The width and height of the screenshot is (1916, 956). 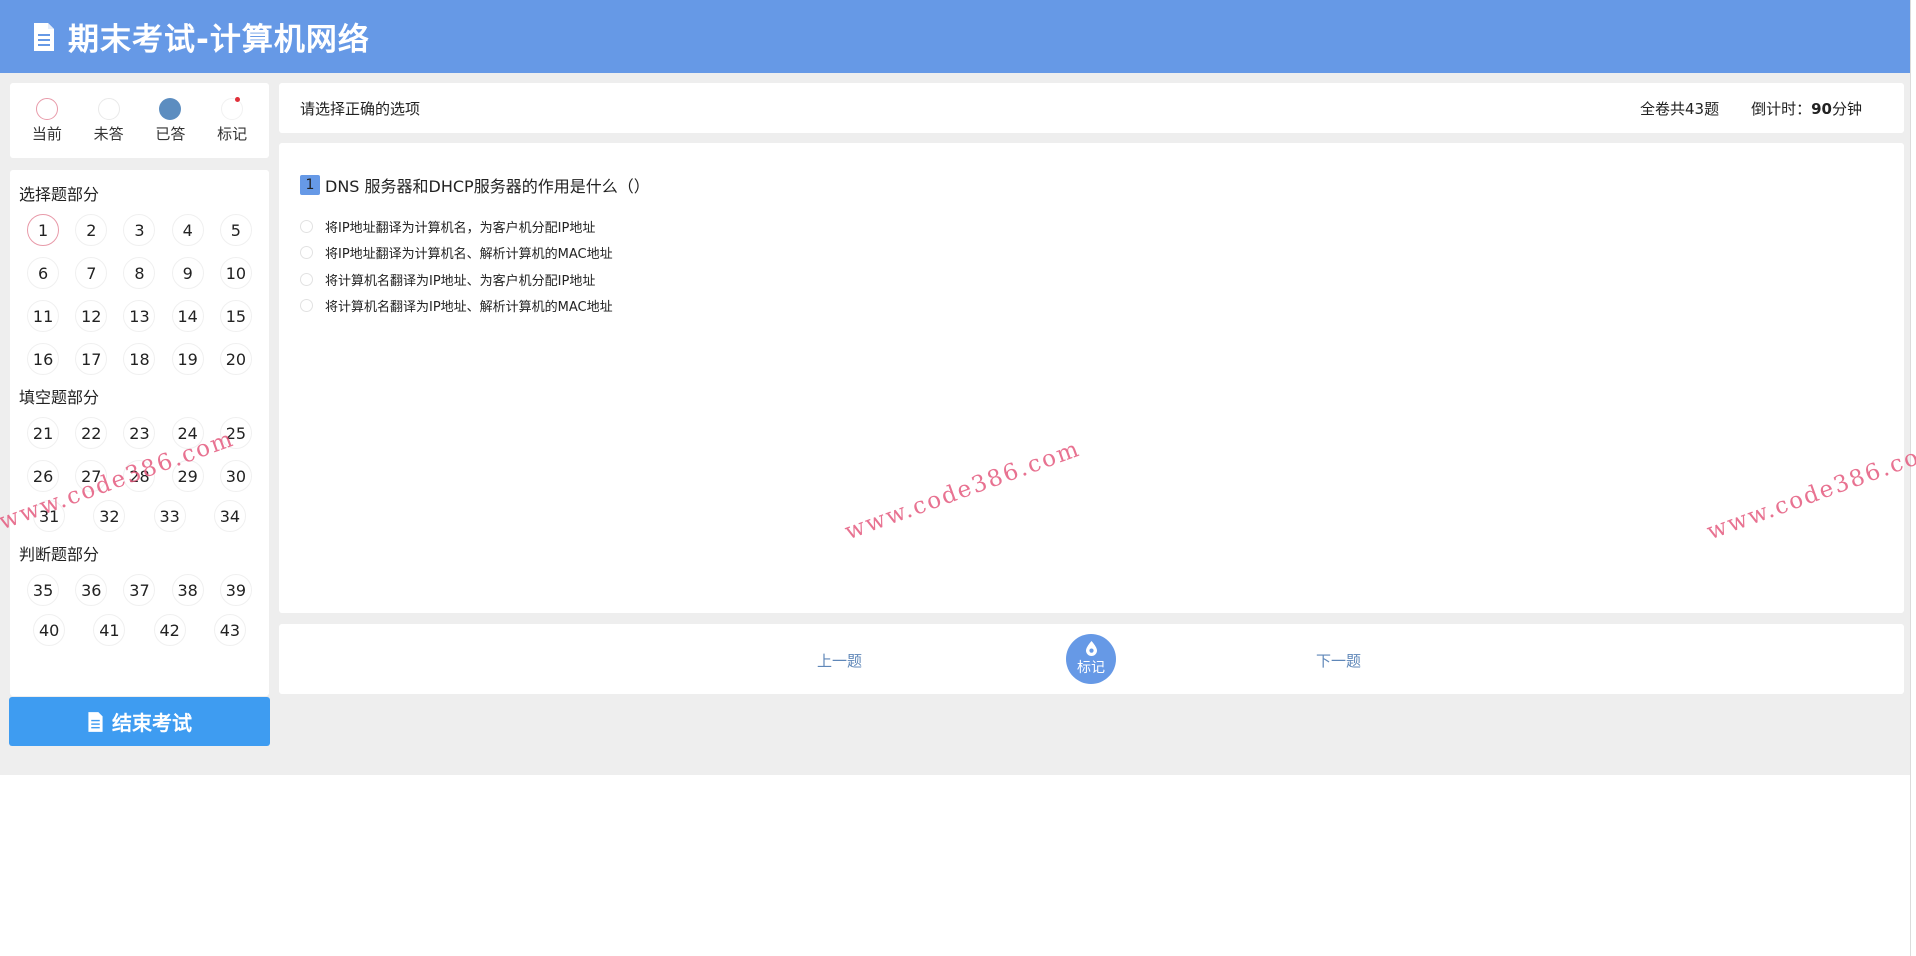 What do you see at coordinates (108, 108) in the screenshot?
I see `unanswered-status-dot` at bounding box center [108, 108].